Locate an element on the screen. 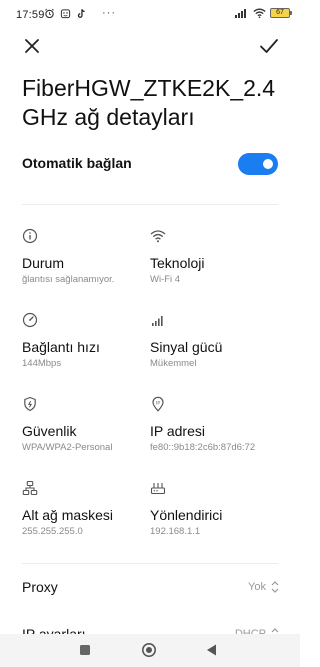  status-time: 17:59 is located at coordinates (30, 15).